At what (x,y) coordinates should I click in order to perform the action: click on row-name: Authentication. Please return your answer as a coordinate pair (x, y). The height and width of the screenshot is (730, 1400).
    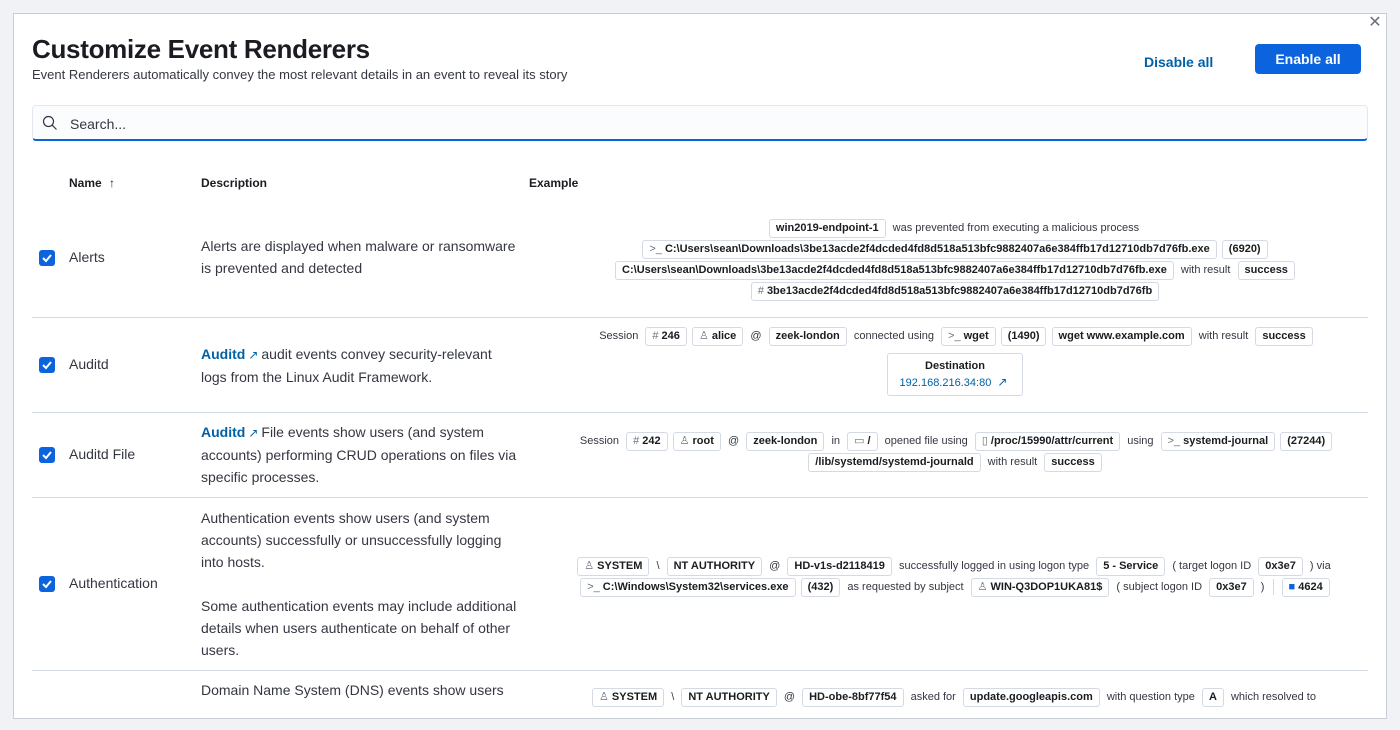
    Looking at the image, I should click on (113, 583).